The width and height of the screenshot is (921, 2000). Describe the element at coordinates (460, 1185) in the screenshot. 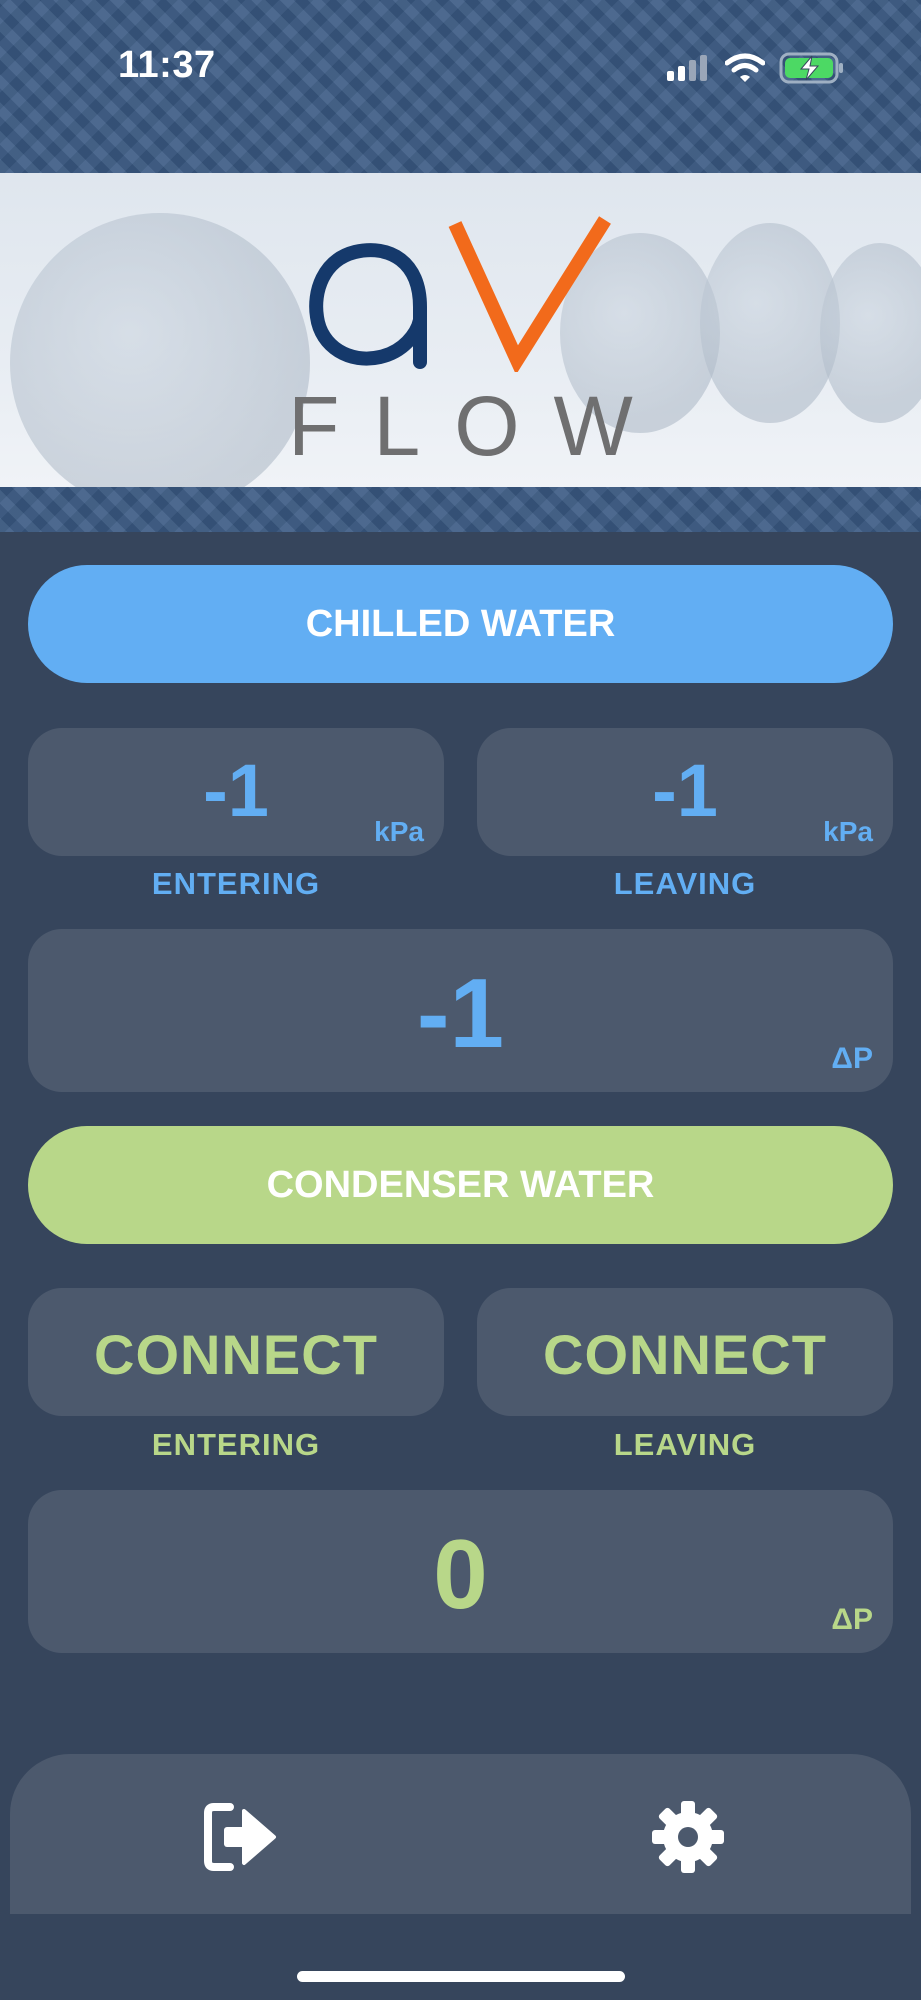

I see `condenser-water-button: CONDENSER WATER` at that location.